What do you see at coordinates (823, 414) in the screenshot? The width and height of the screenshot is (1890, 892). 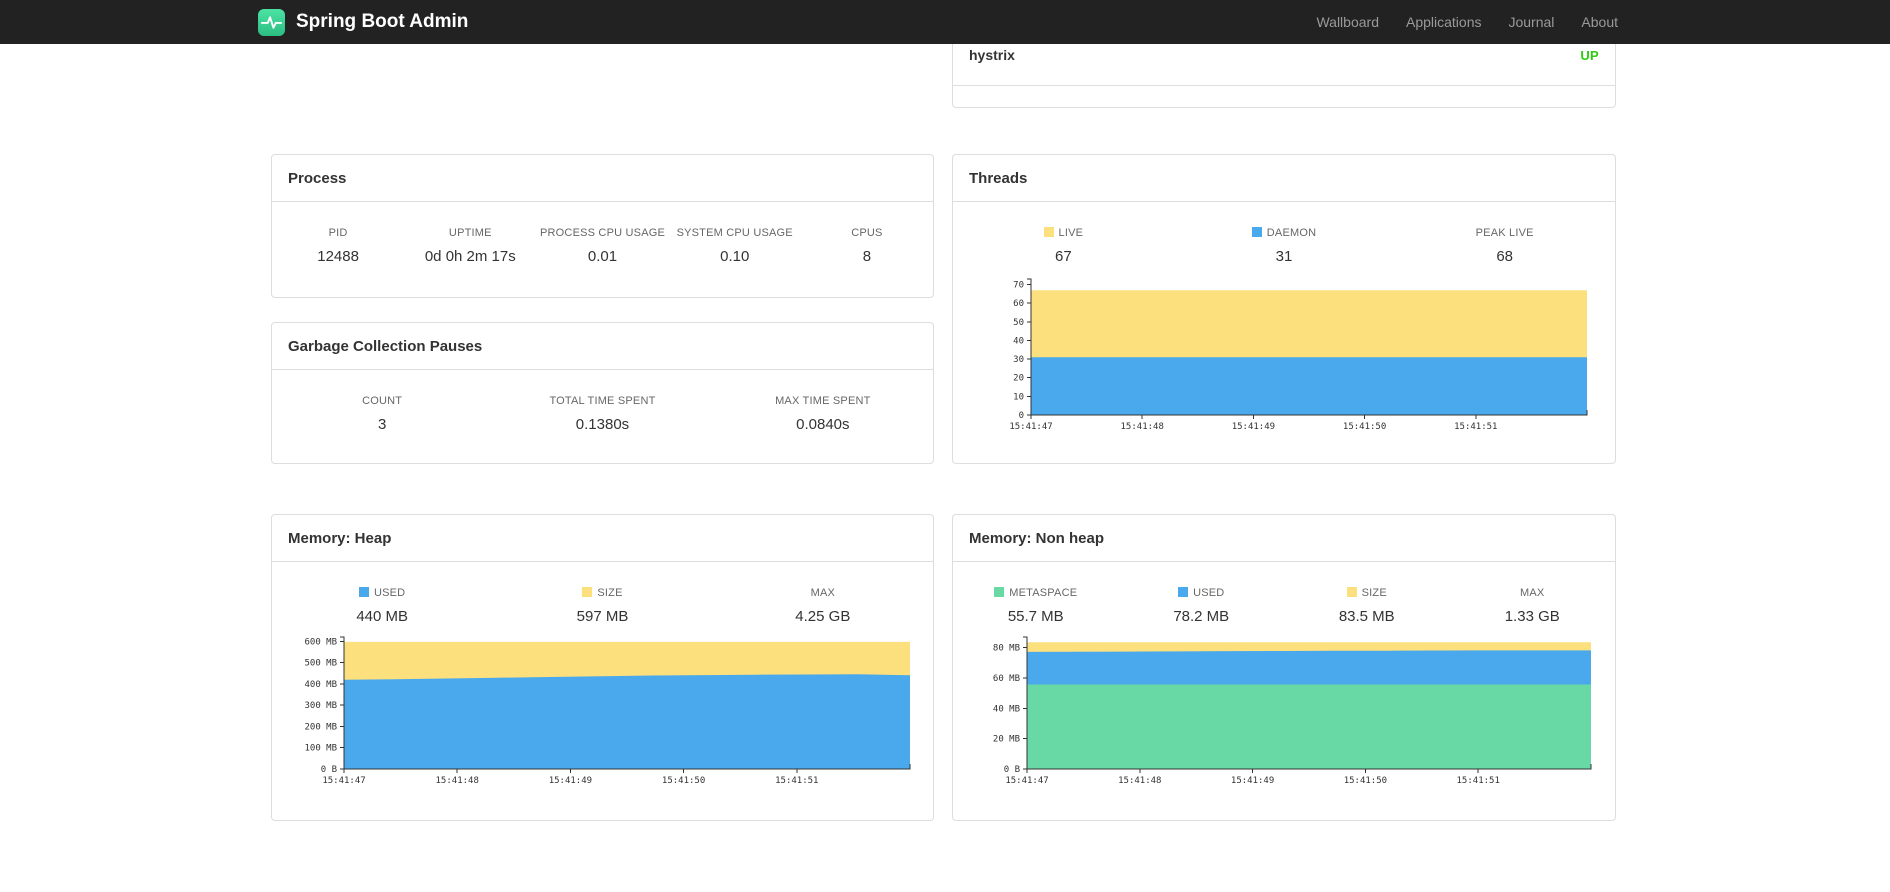 I see `stat-gc-max-time: MAX TIME SPENT 0.0840s` at bounding box center [823, 414].